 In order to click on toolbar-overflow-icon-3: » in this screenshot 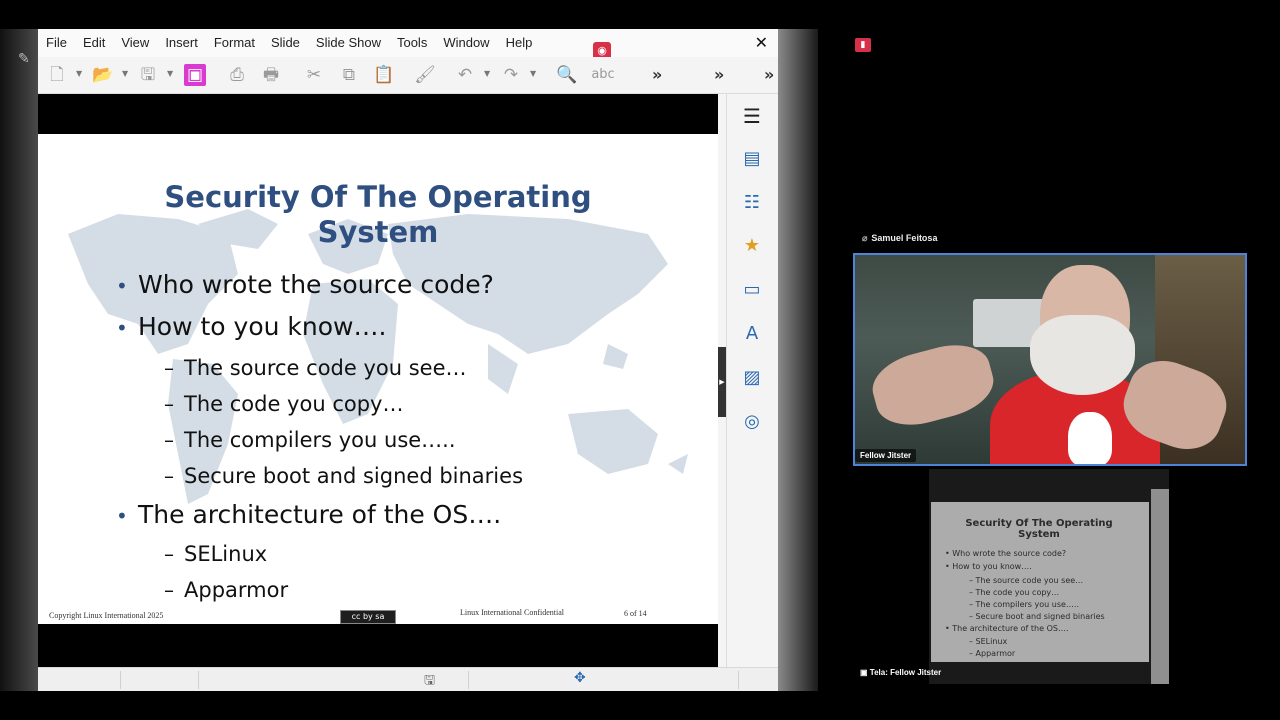, I will do `click(769, 75)`.